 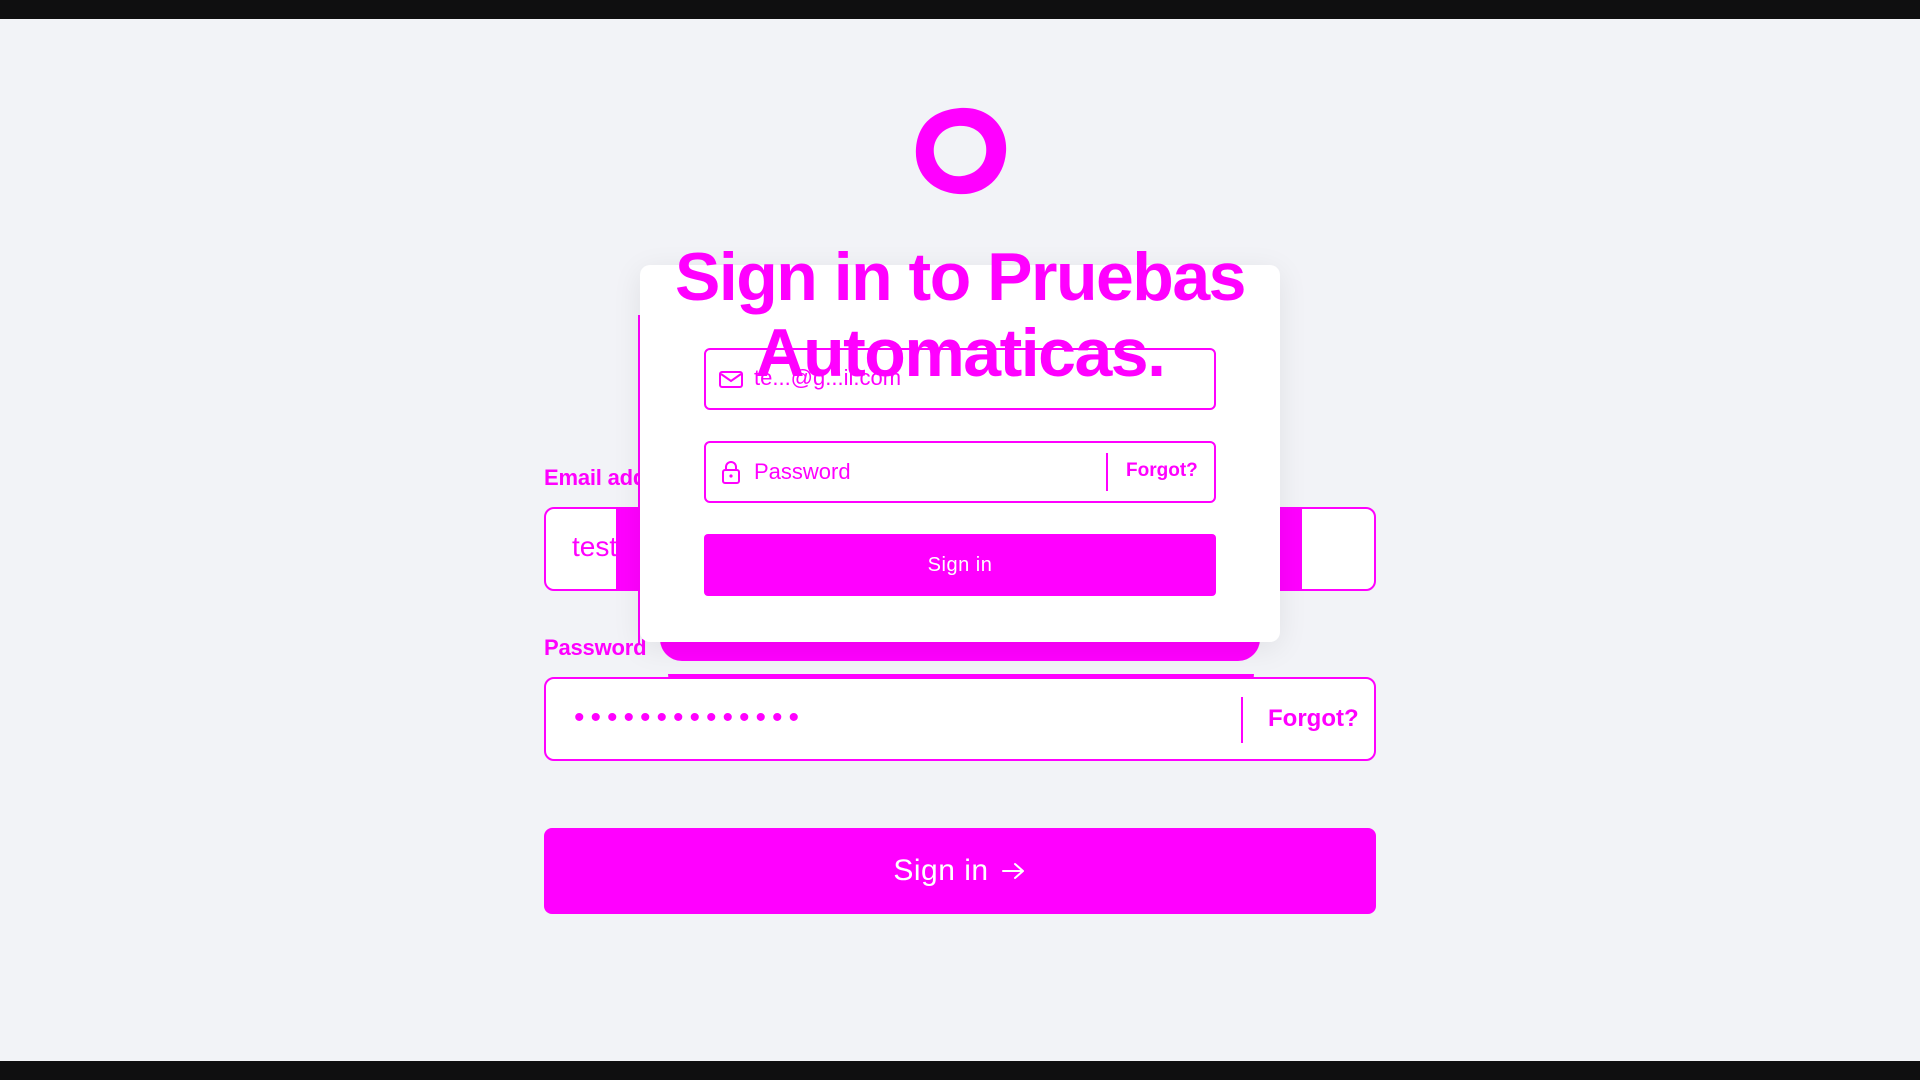 What do you see at coordinates (731, 472) in the screenshot?
I see `lock-icon` at bounding box center [731, 472].